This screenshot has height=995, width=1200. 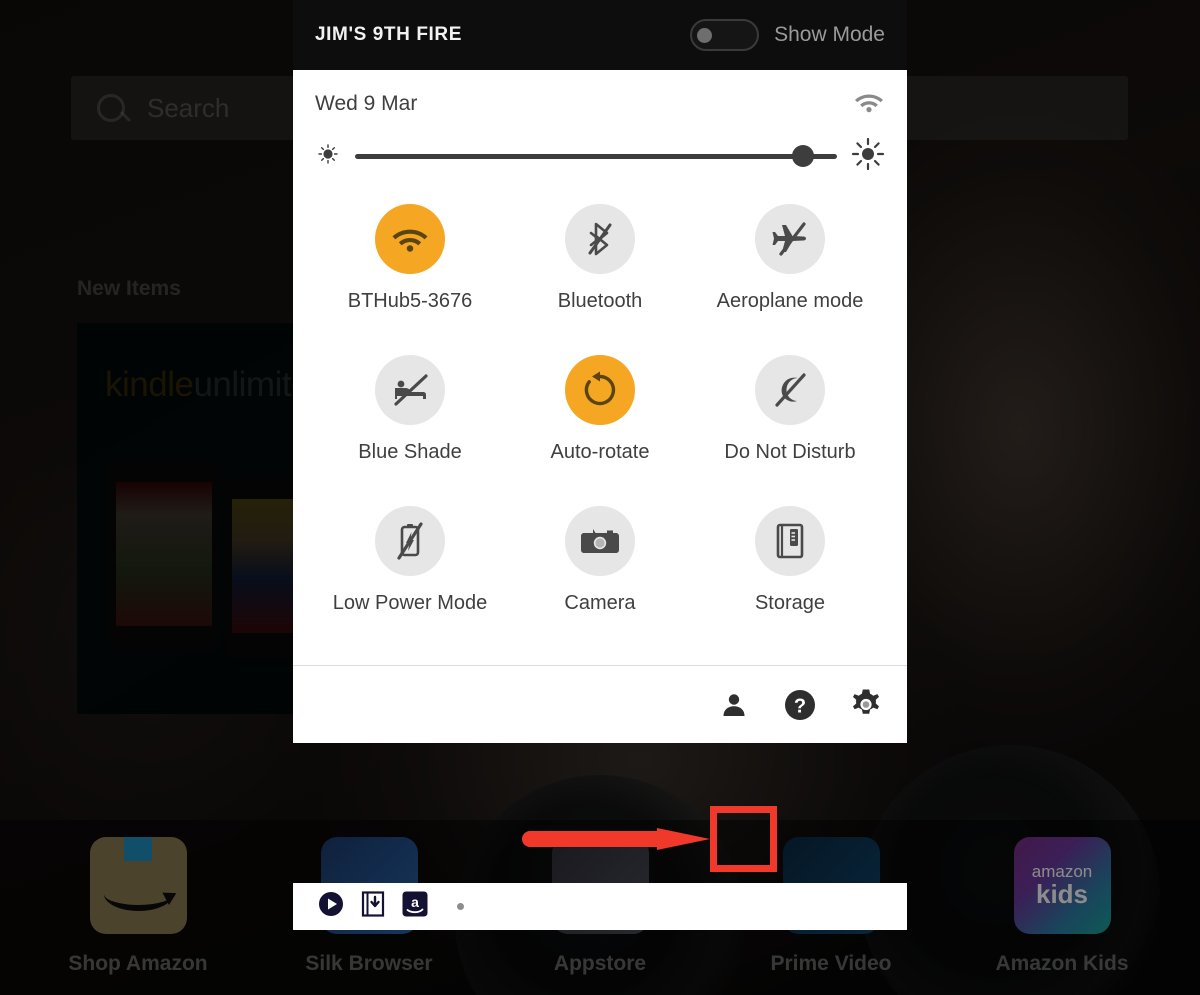 I want to click on tile-row: Low Power Mode Camera Storage, so click(x=600, y=560).